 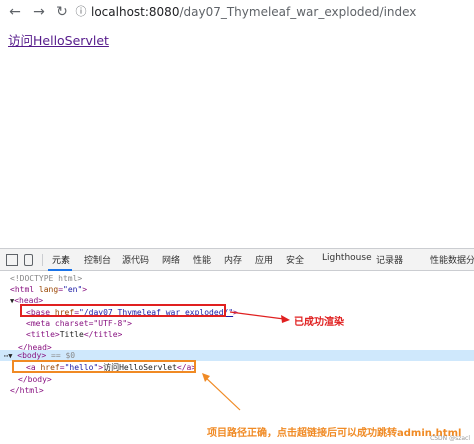 I want to click on active-tab-indicator, so click(x=60, y=270).